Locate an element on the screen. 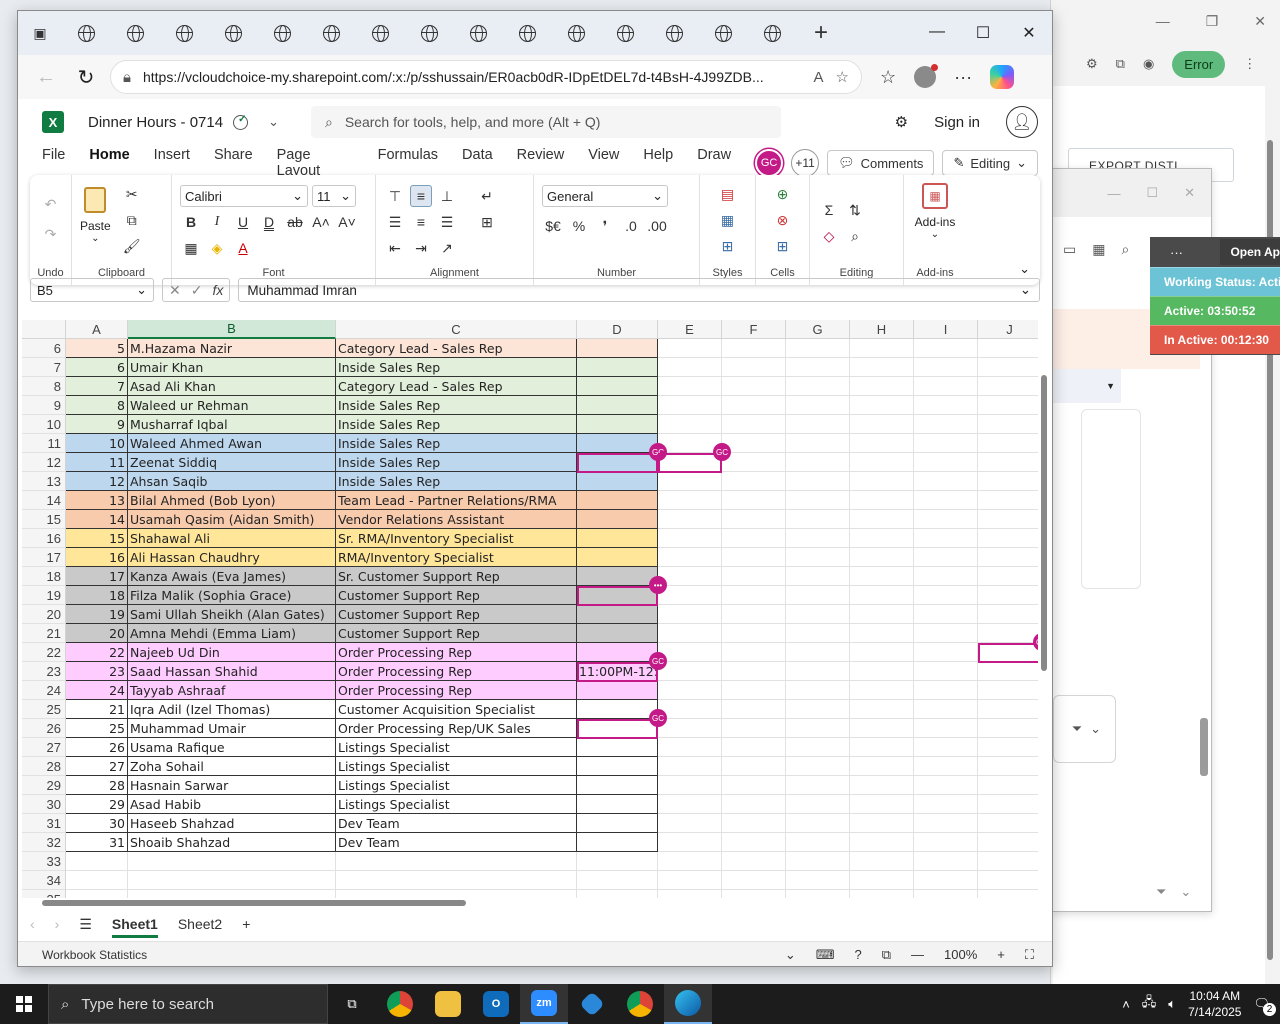 This screenshot has height=1024, width=1280. taskbar-search: ⌕ Type here to search is located at coordinates (188, 1004).